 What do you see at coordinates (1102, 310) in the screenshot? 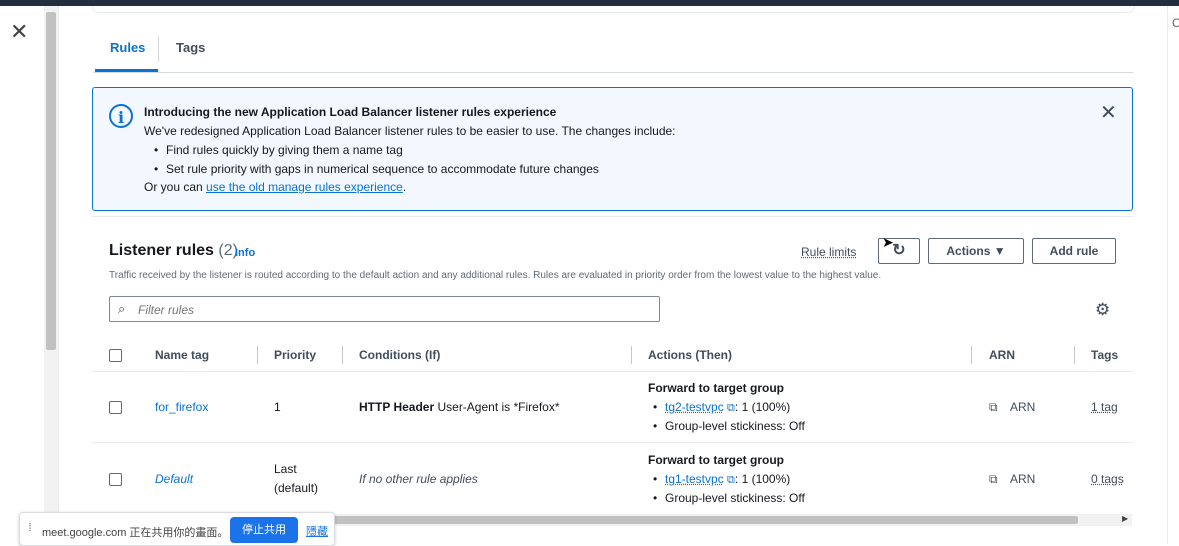
I see `gear-icon: ⚙` at bounding box center [1102, 310].